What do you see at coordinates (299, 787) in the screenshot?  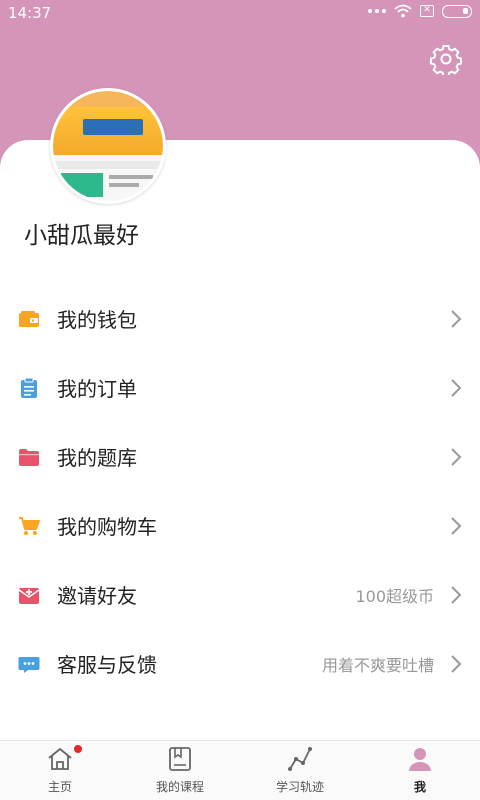 I see `tab-label: 学习轨迹` at bounding box center [299, 787].